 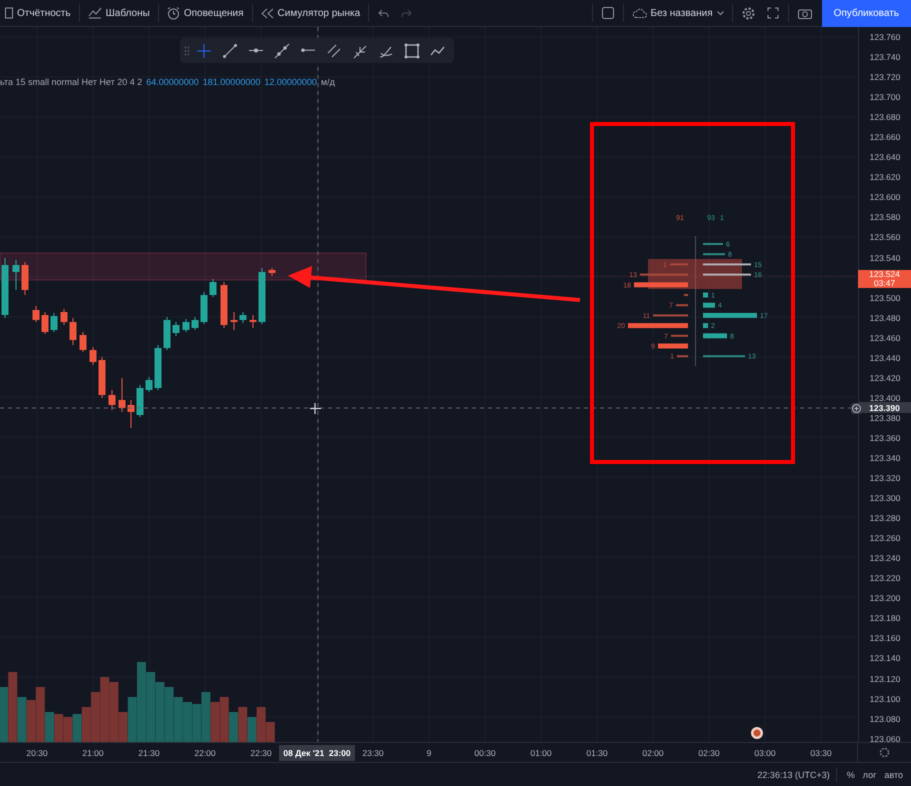 I want to click on publish-button: Опубликовать, so click(x=866, y=13).